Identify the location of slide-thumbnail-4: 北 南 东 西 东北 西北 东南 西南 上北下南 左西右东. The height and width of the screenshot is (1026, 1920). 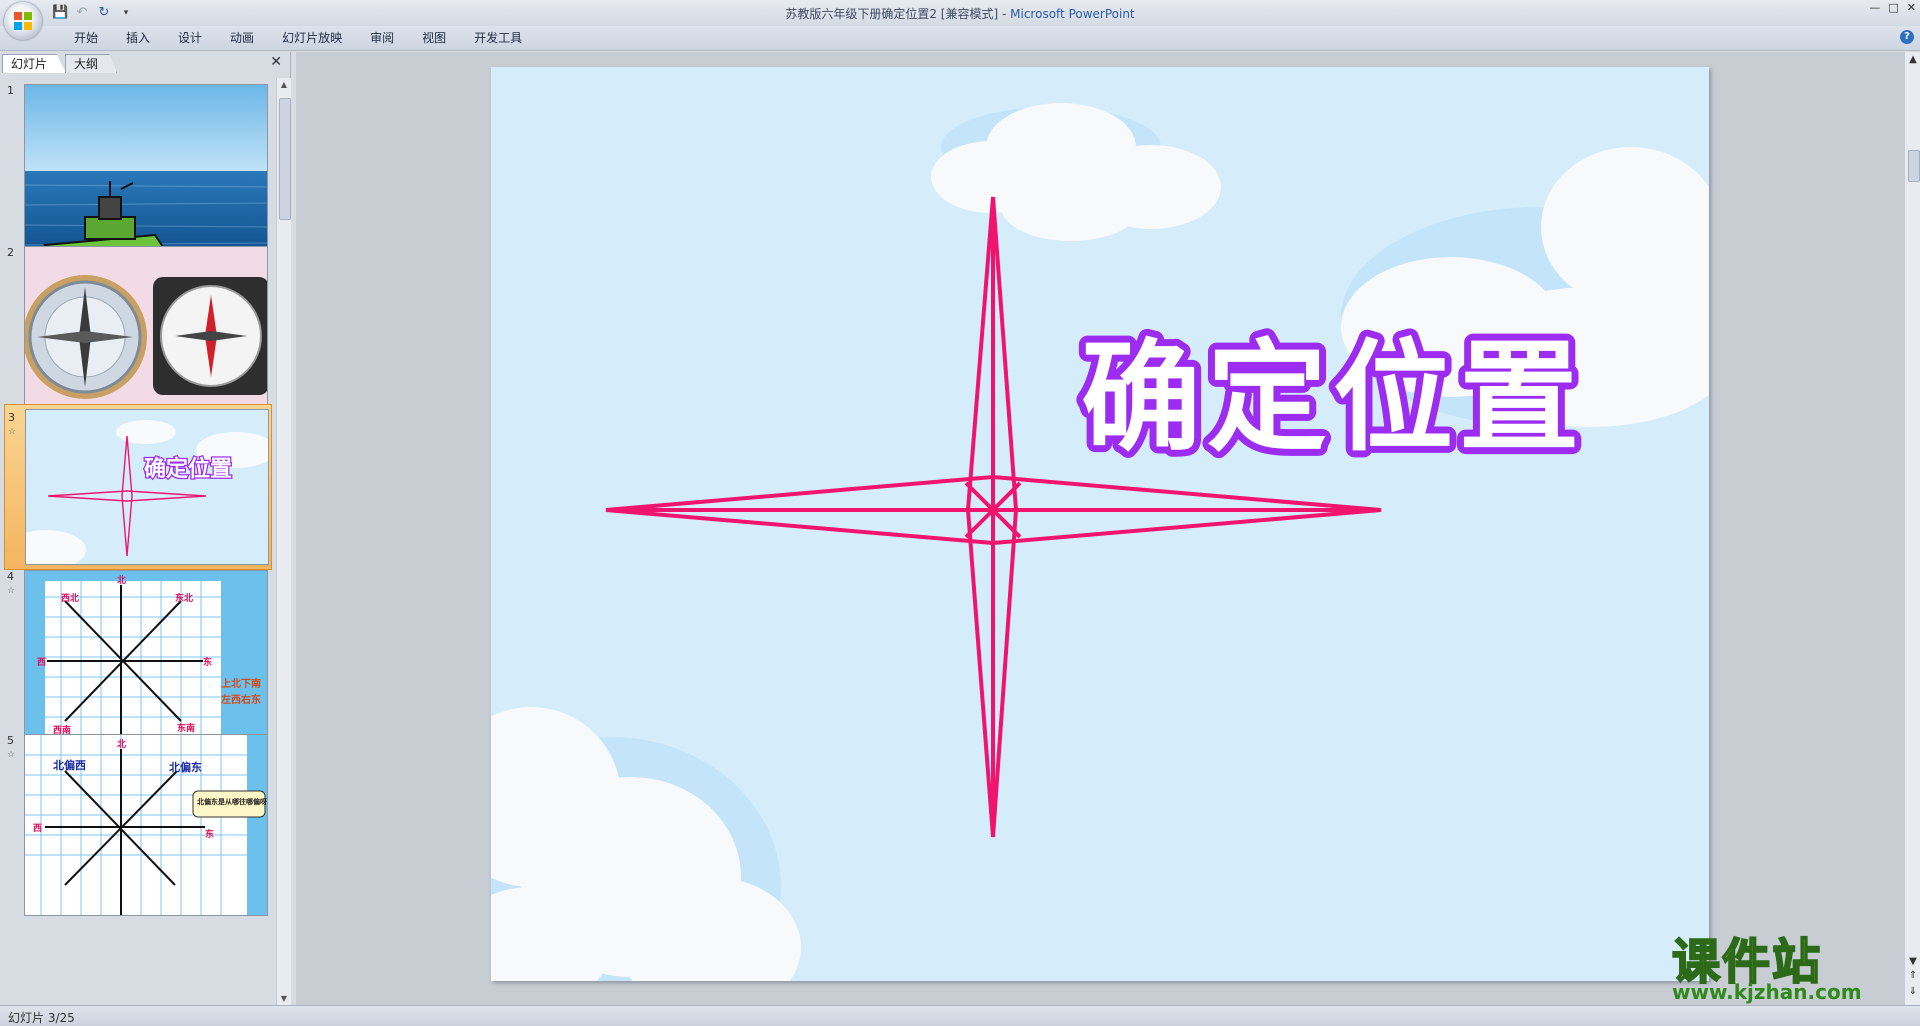
(146, 661).